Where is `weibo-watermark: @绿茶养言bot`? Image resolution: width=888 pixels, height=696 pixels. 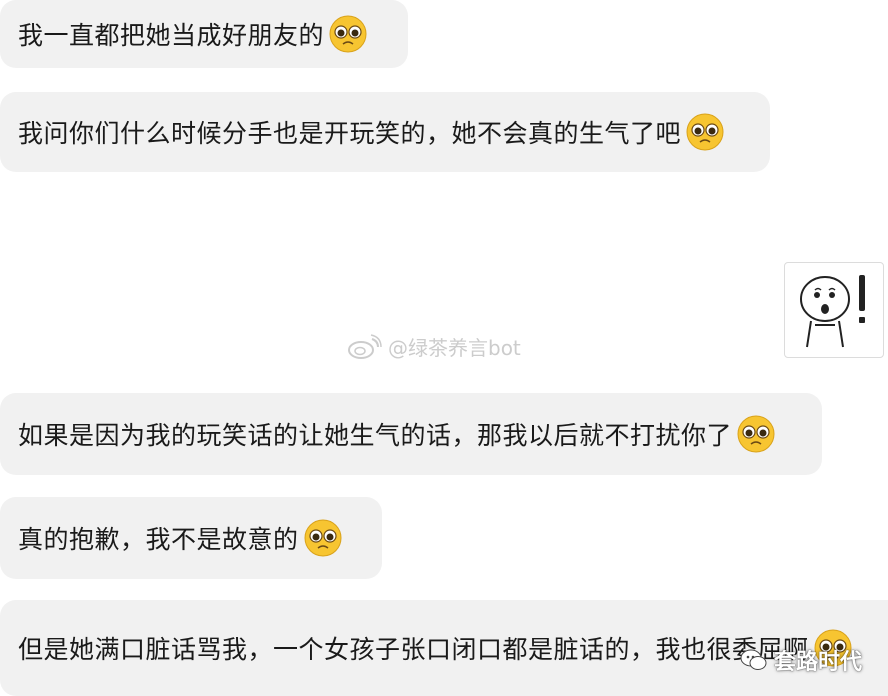 weibo-watermark: @绿茶养言bot is located at coordinates (433, 346).